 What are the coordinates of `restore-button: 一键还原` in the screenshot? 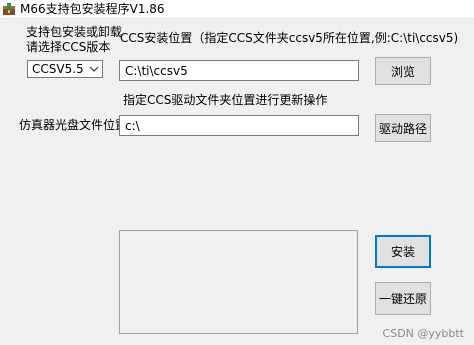 It's located at (403, 298).